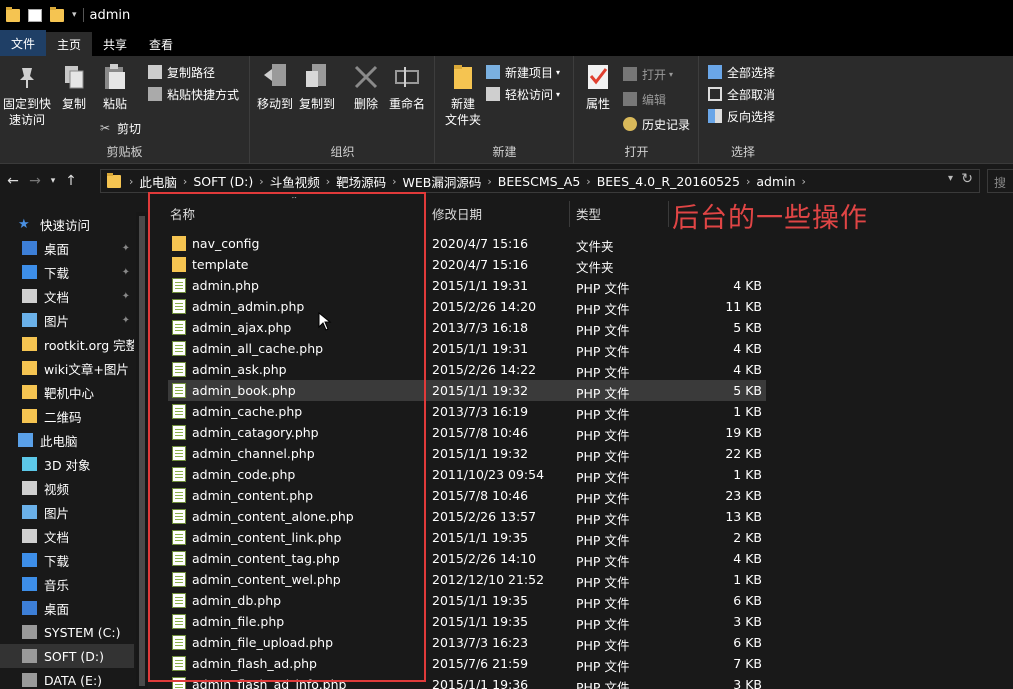 This screenshot has width=1013, height=689. I want to click on sidebar-item: 桌面, so click(67, 608).